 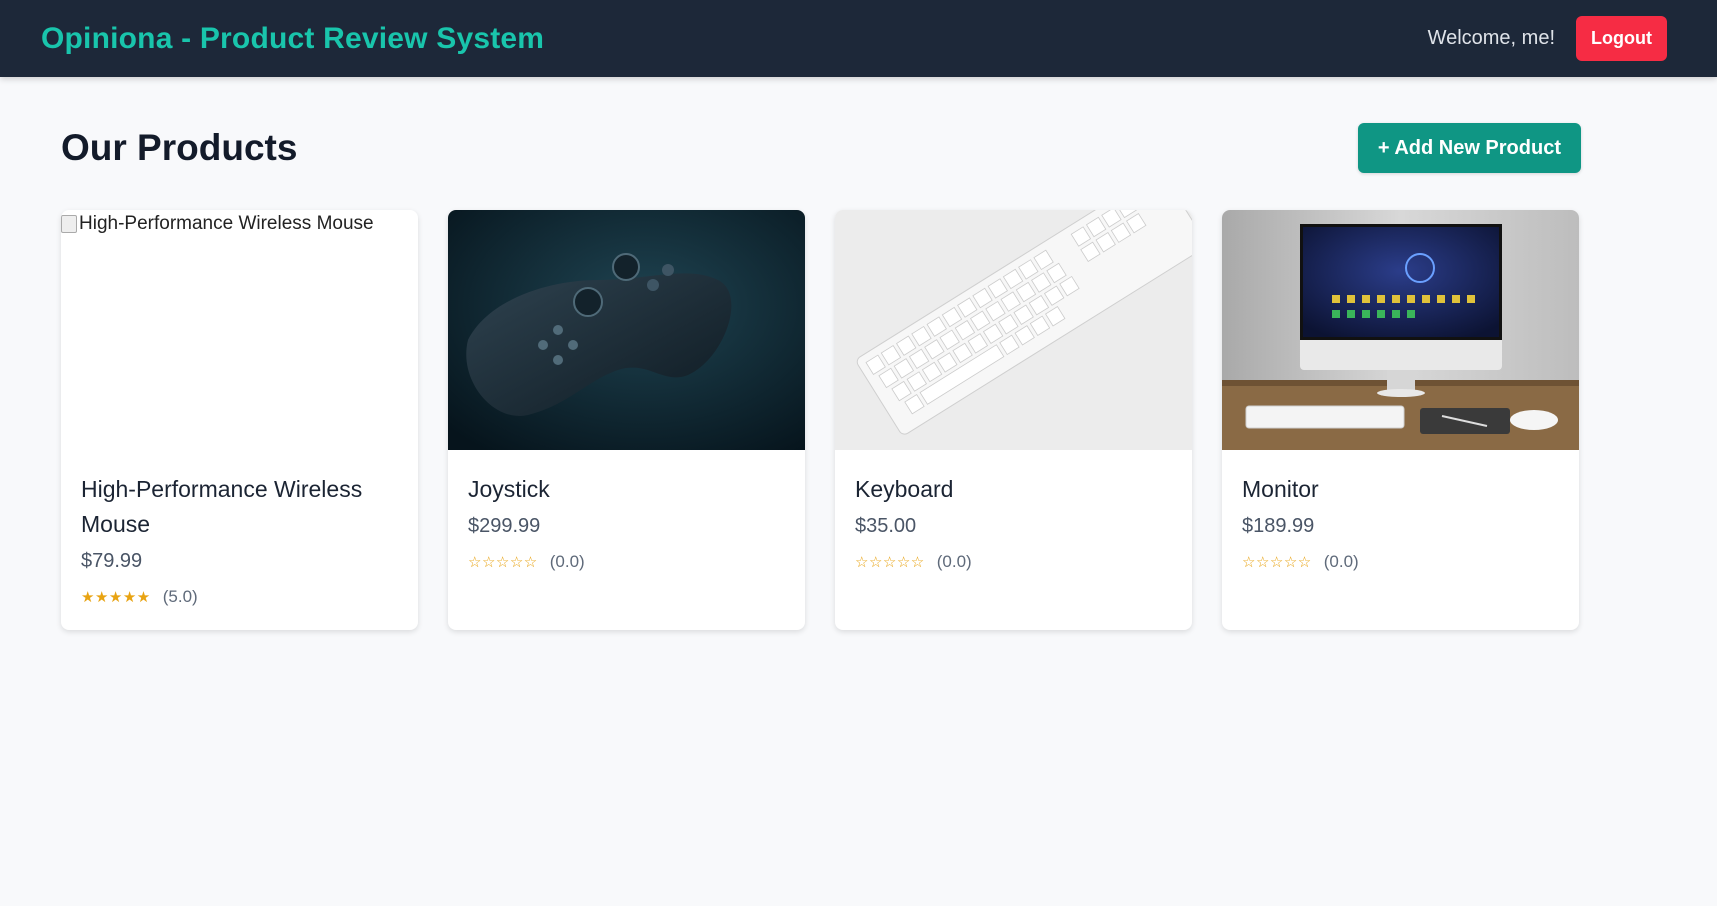 I want to click on image-alt-text: High-Performance Wireless Mouse, so click(x=226, y=223).